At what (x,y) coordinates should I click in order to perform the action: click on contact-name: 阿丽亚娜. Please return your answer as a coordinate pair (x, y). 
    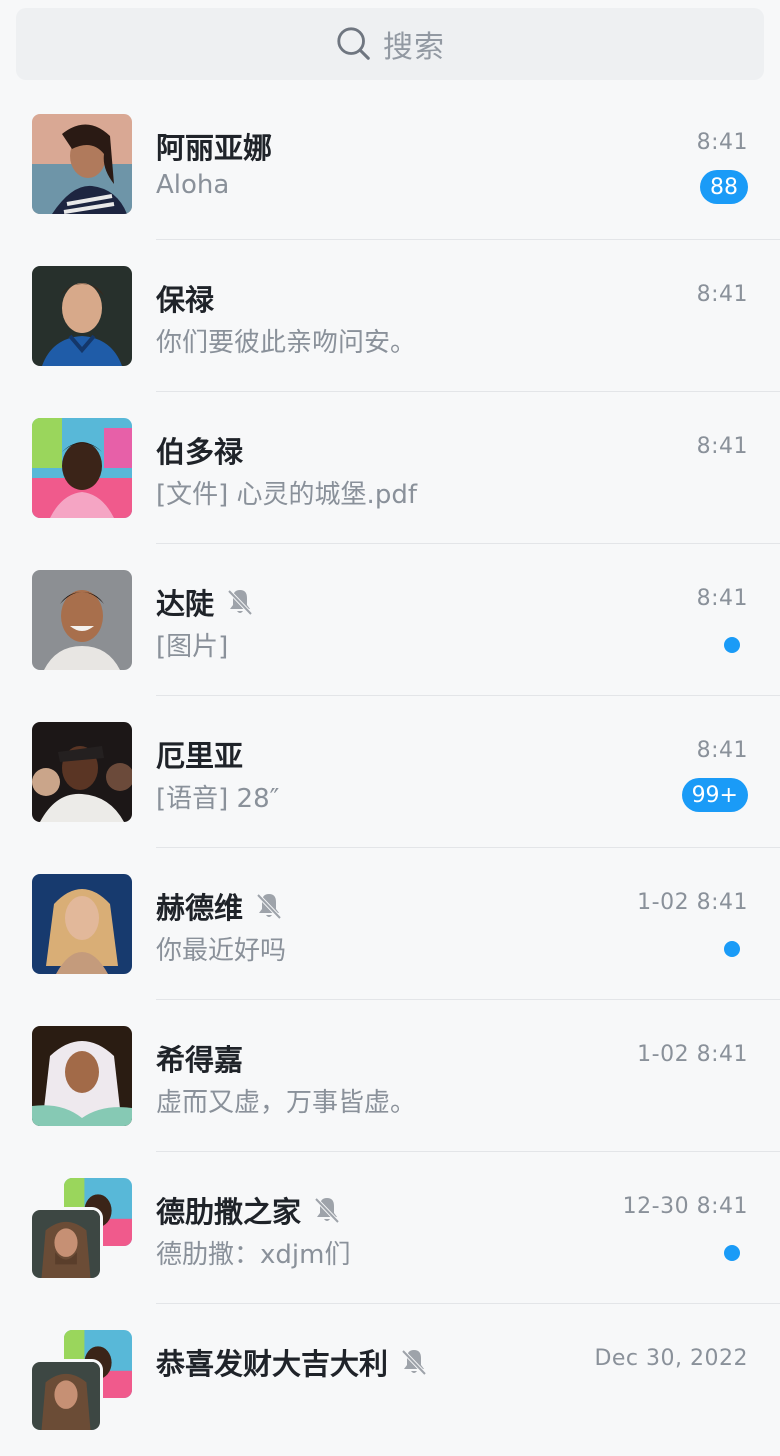
    Looking at the image, I should click on (214, 148).